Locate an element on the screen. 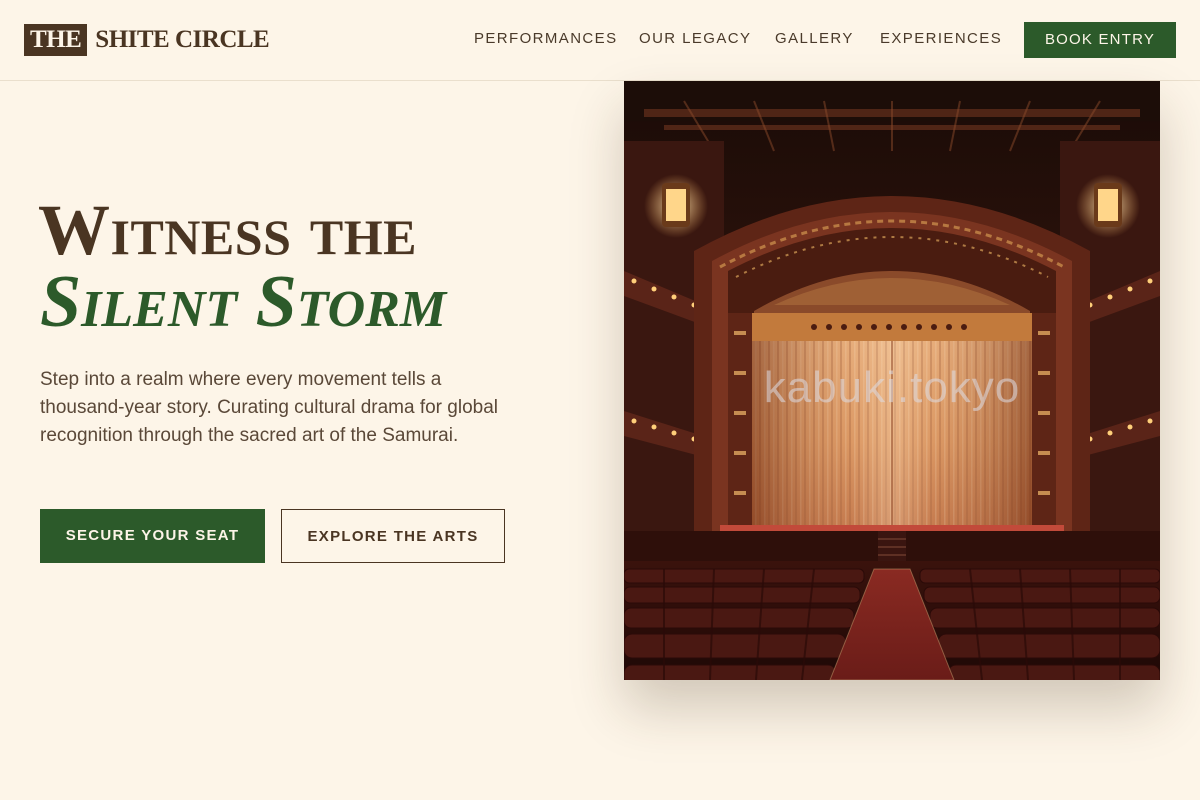 This screenshot has height=800, width=1200. explore-the-arts-button: EXPLORE THE ARTS is located at coordinates (393, 536).